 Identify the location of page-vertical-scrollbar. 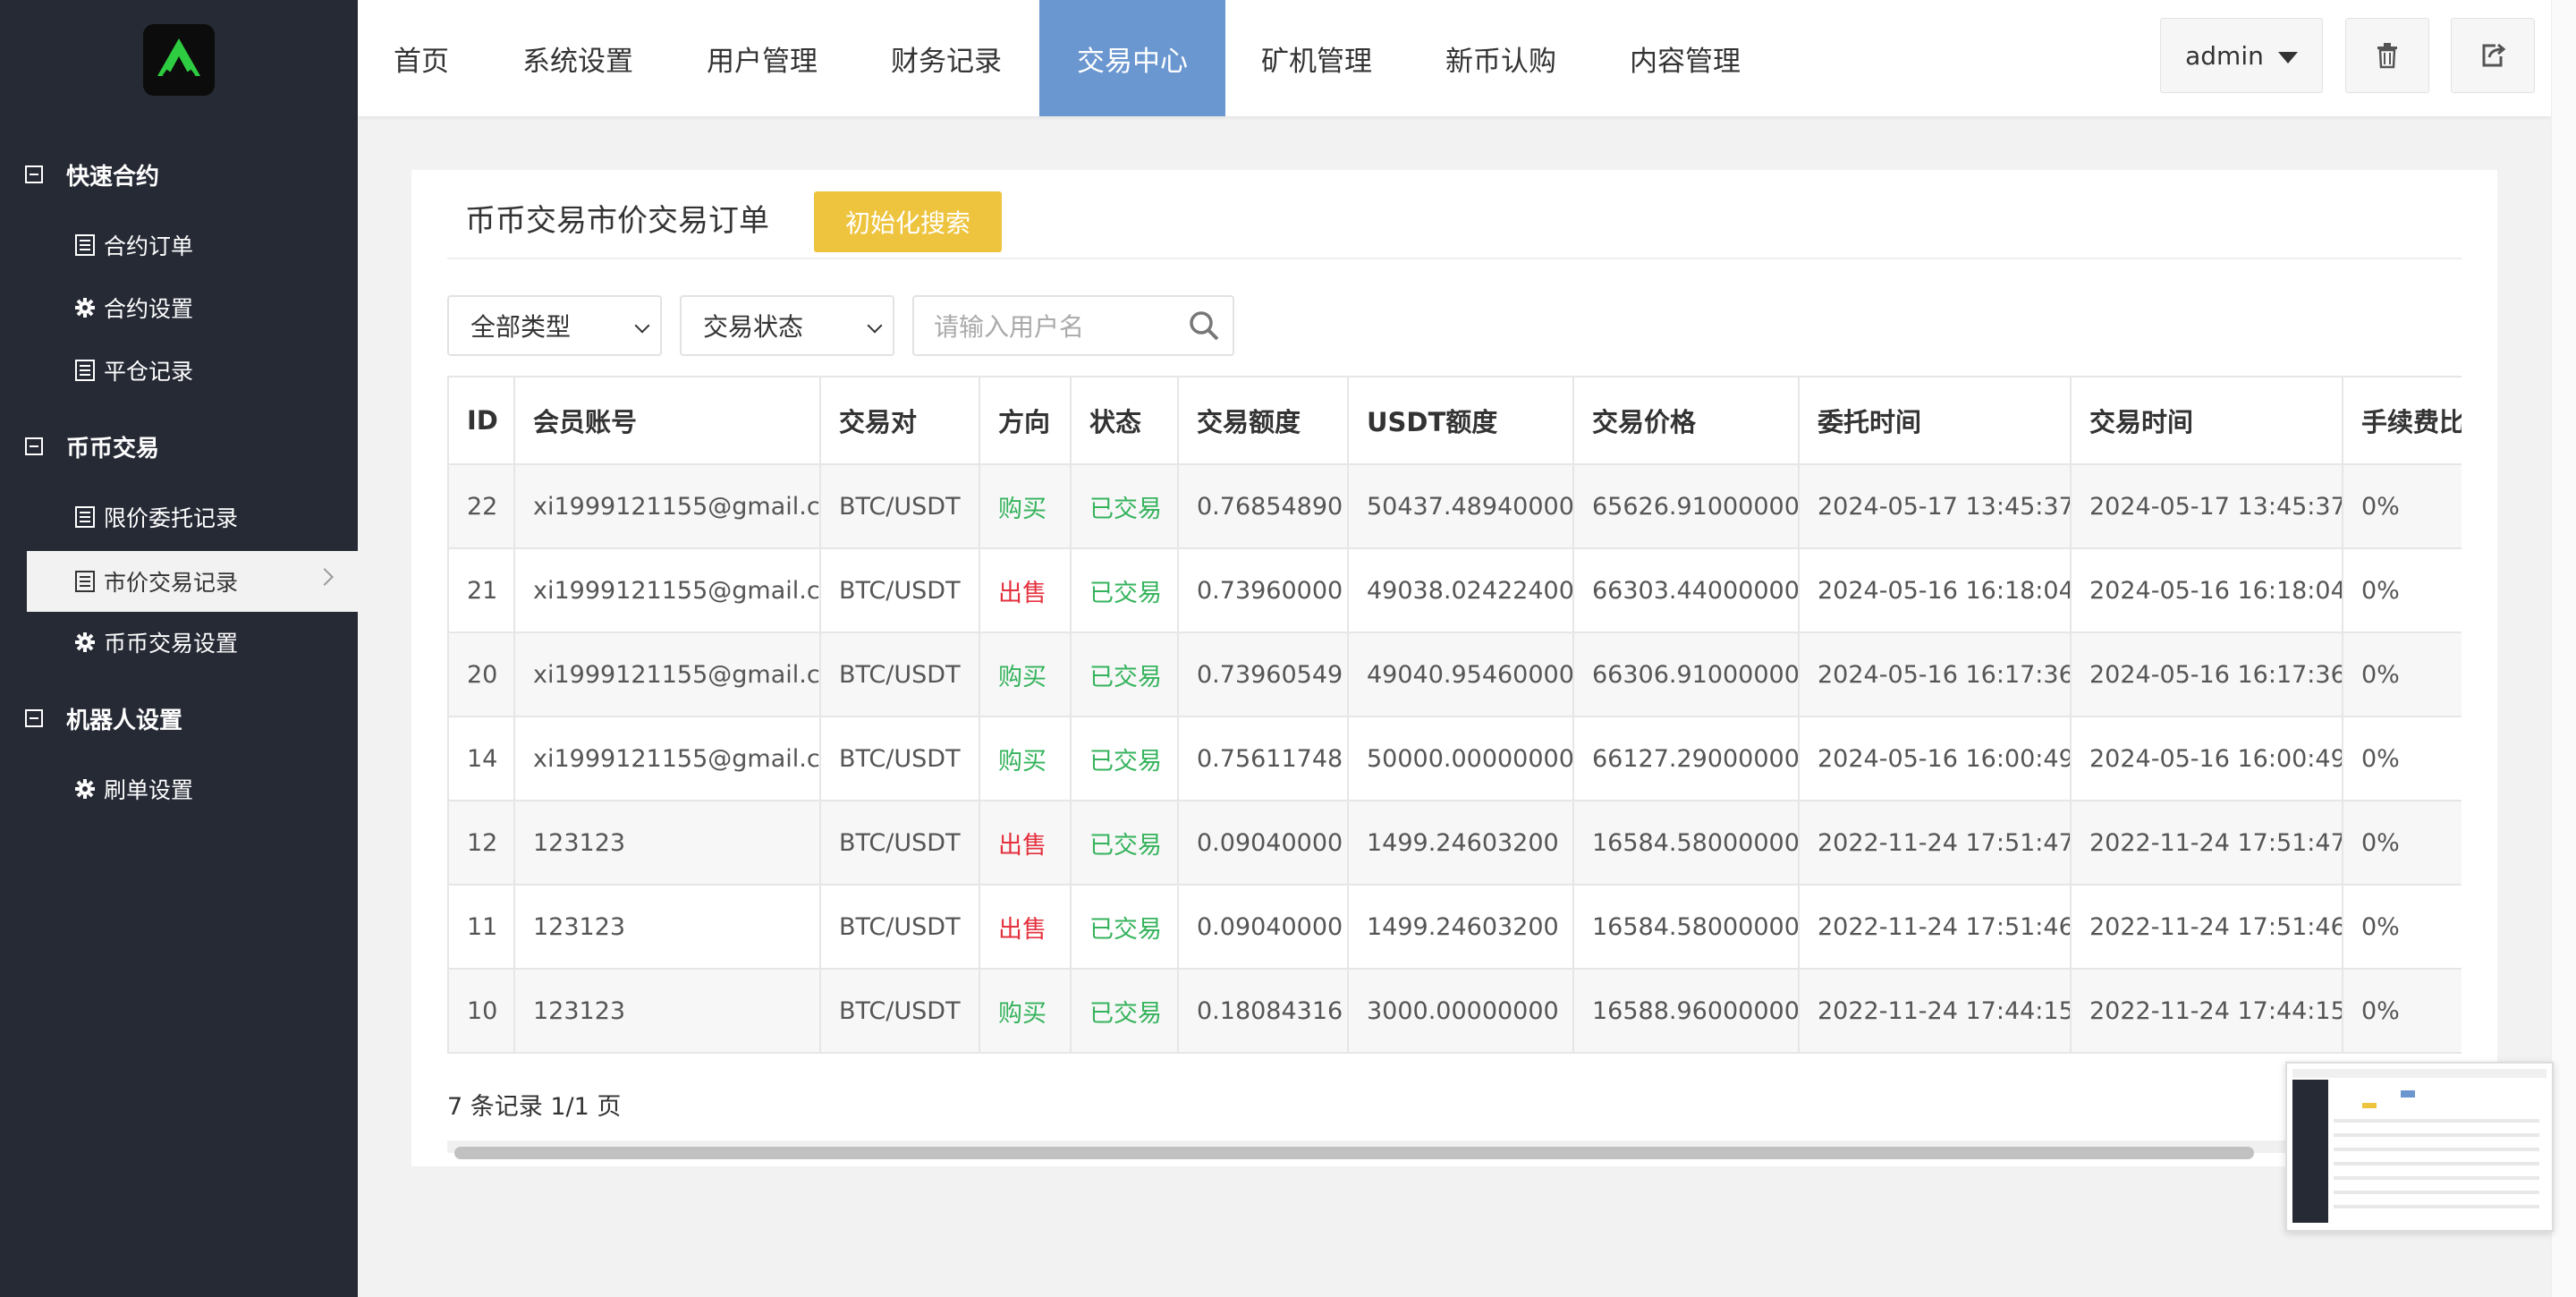
(2563, 649).